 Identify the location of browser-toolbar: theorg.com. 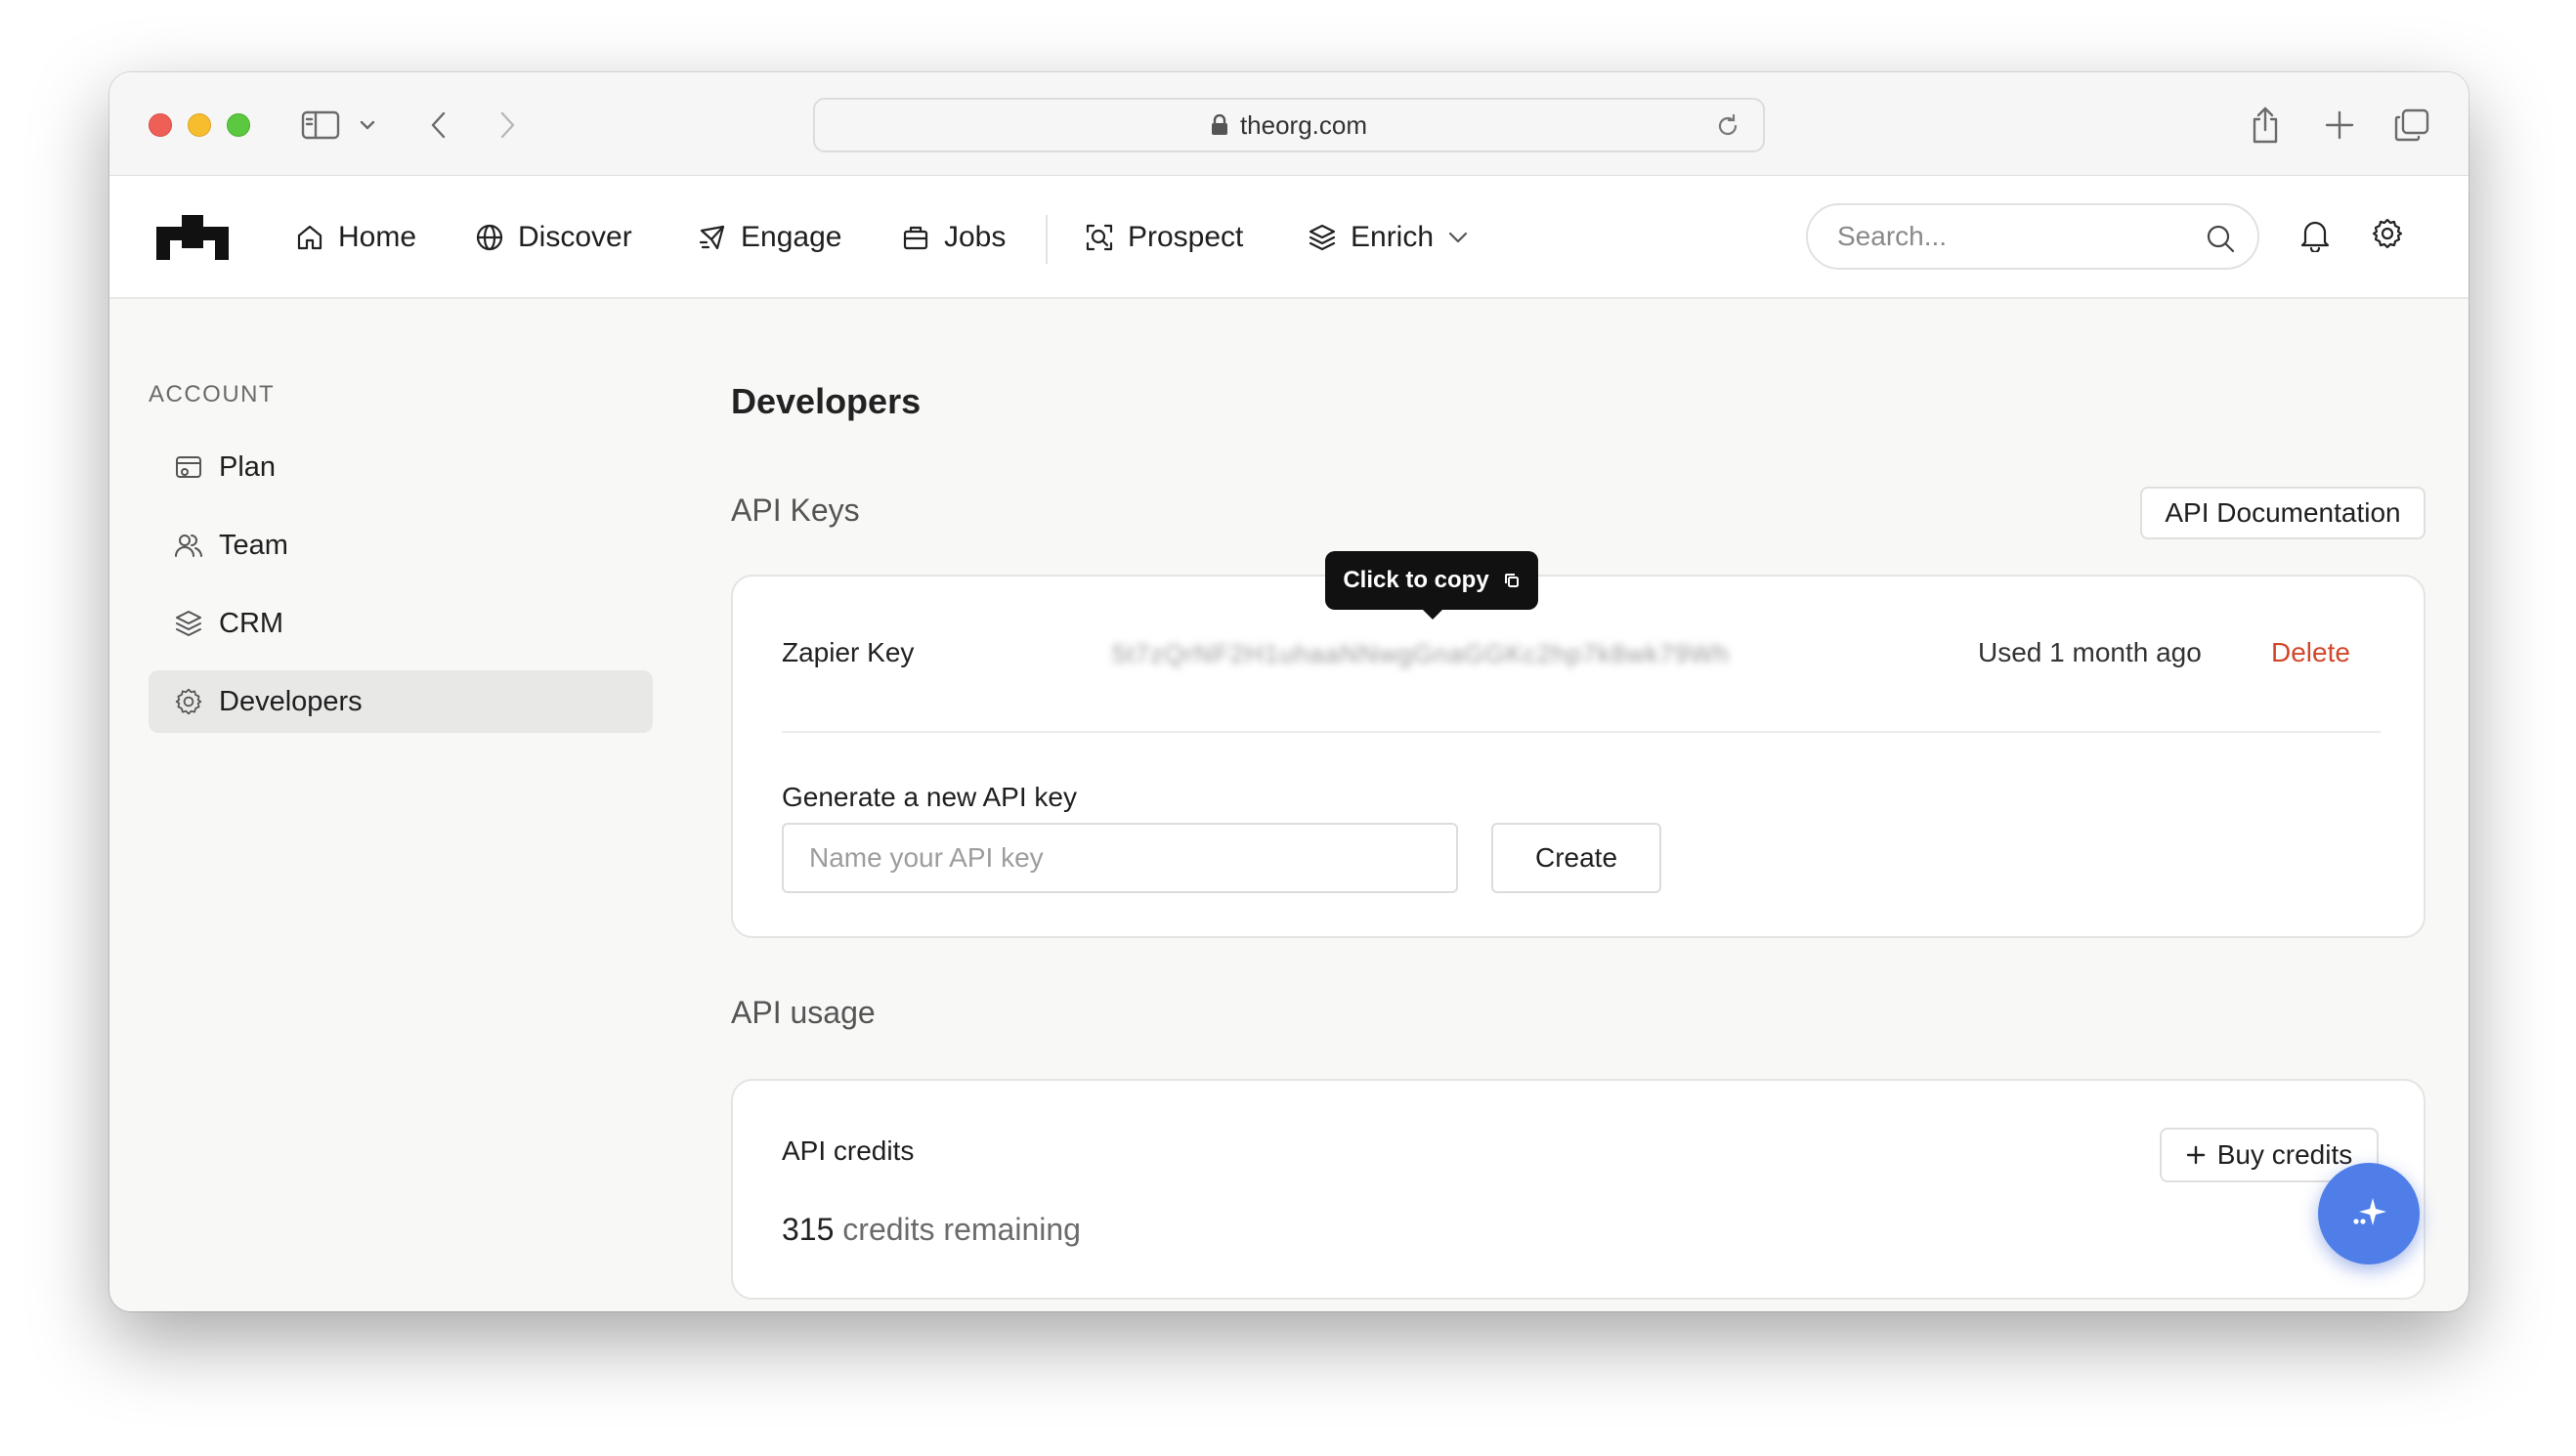
(1289, 124).